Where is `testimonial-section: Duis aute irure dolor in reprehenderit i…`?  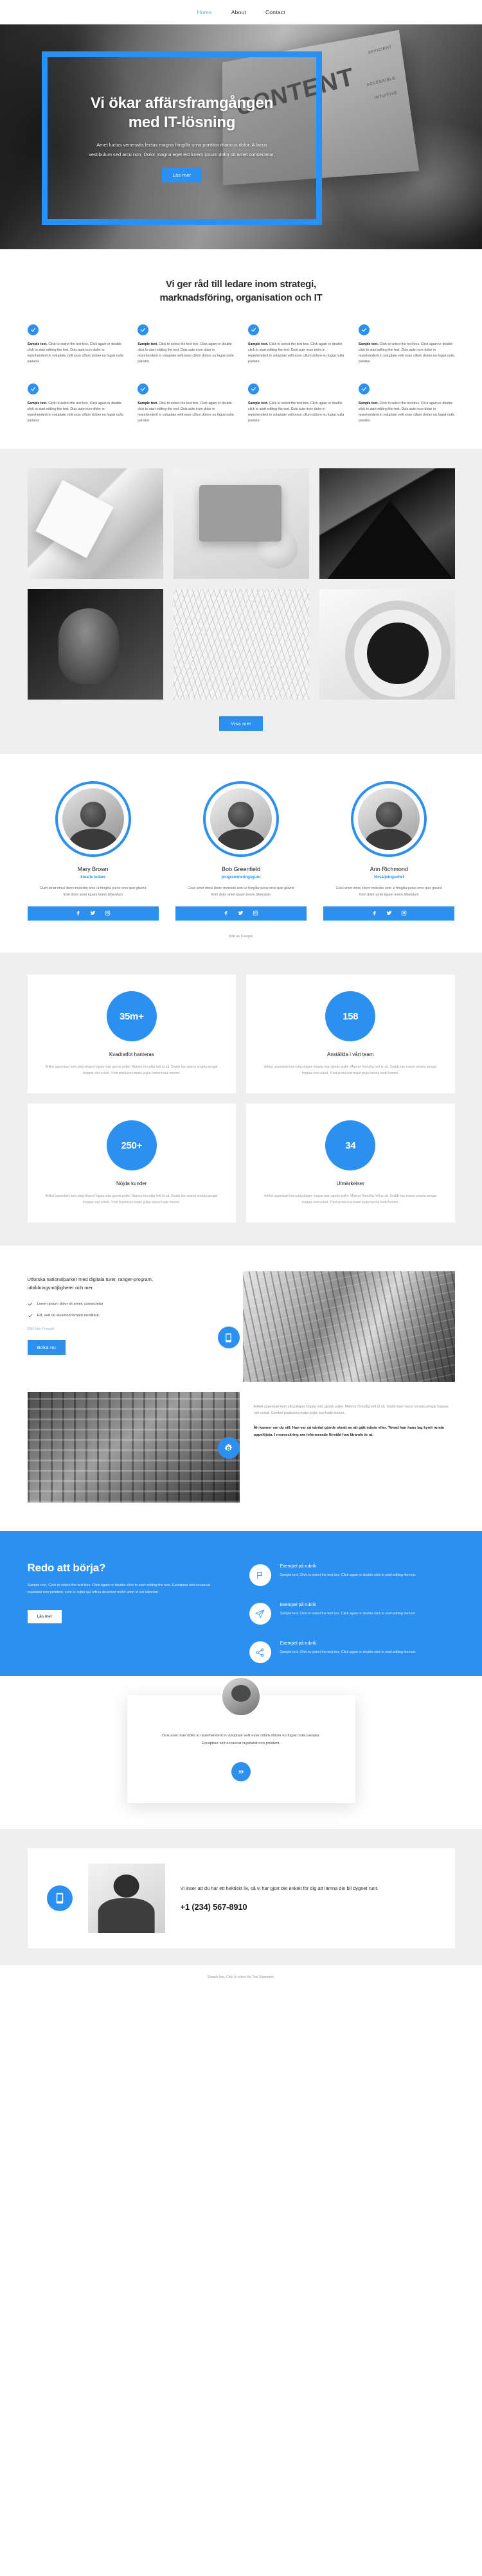
testimonial-section: Duis aute irure dolor in reprehenderit i… is located at coordinates (241, 1753).